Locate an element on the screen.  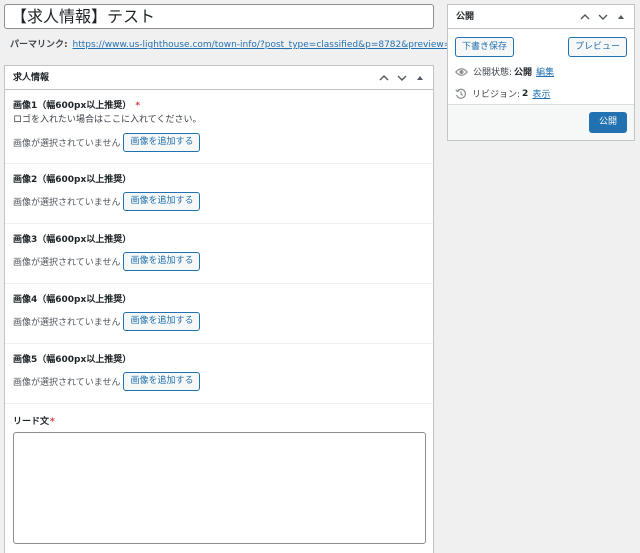
publish-actions: 下書き保存 プレビュー is located at coordinates (541, 47).